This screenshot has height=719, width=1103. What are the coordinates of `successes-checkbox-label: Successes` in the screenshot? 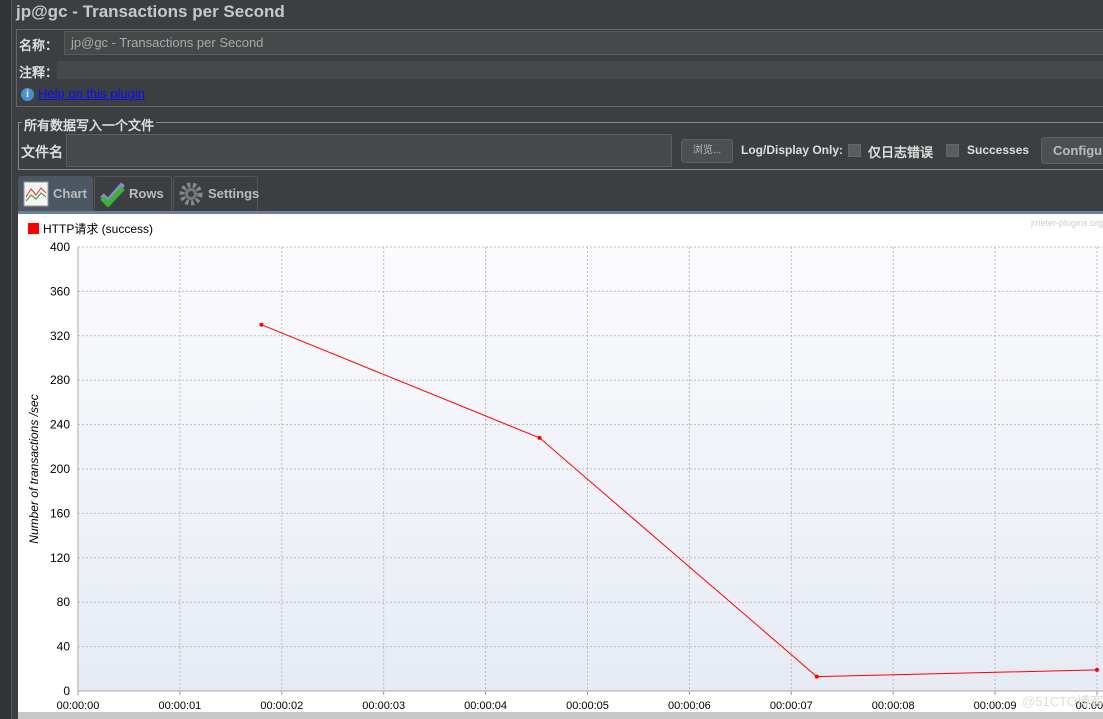 It's located at (998, 150).